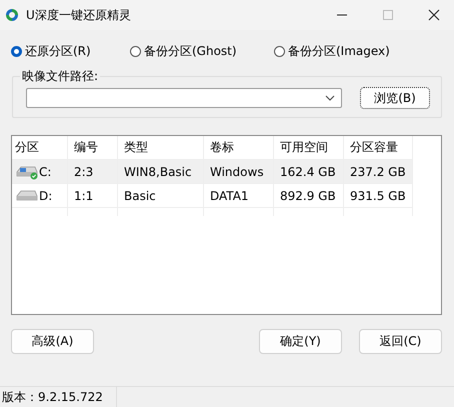  Describe the element at coordinates (84, 171) in the screenshot. I see `table-cell: 2:3` at that location.